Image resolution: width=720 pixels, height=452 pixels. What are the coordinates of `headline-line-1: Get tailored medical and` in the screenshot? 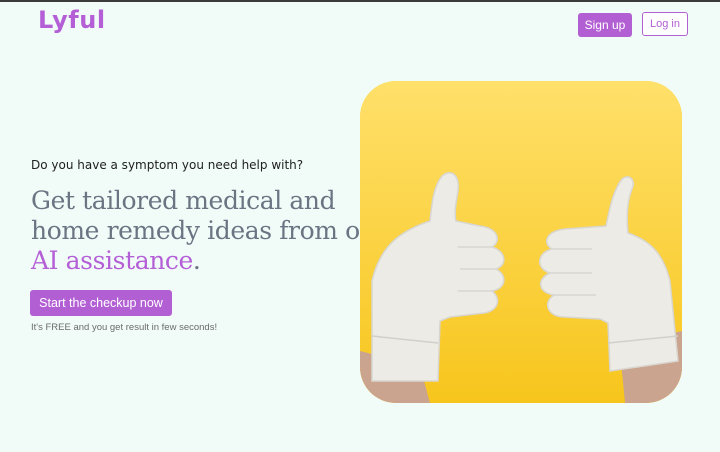 It's located at (183, 200).